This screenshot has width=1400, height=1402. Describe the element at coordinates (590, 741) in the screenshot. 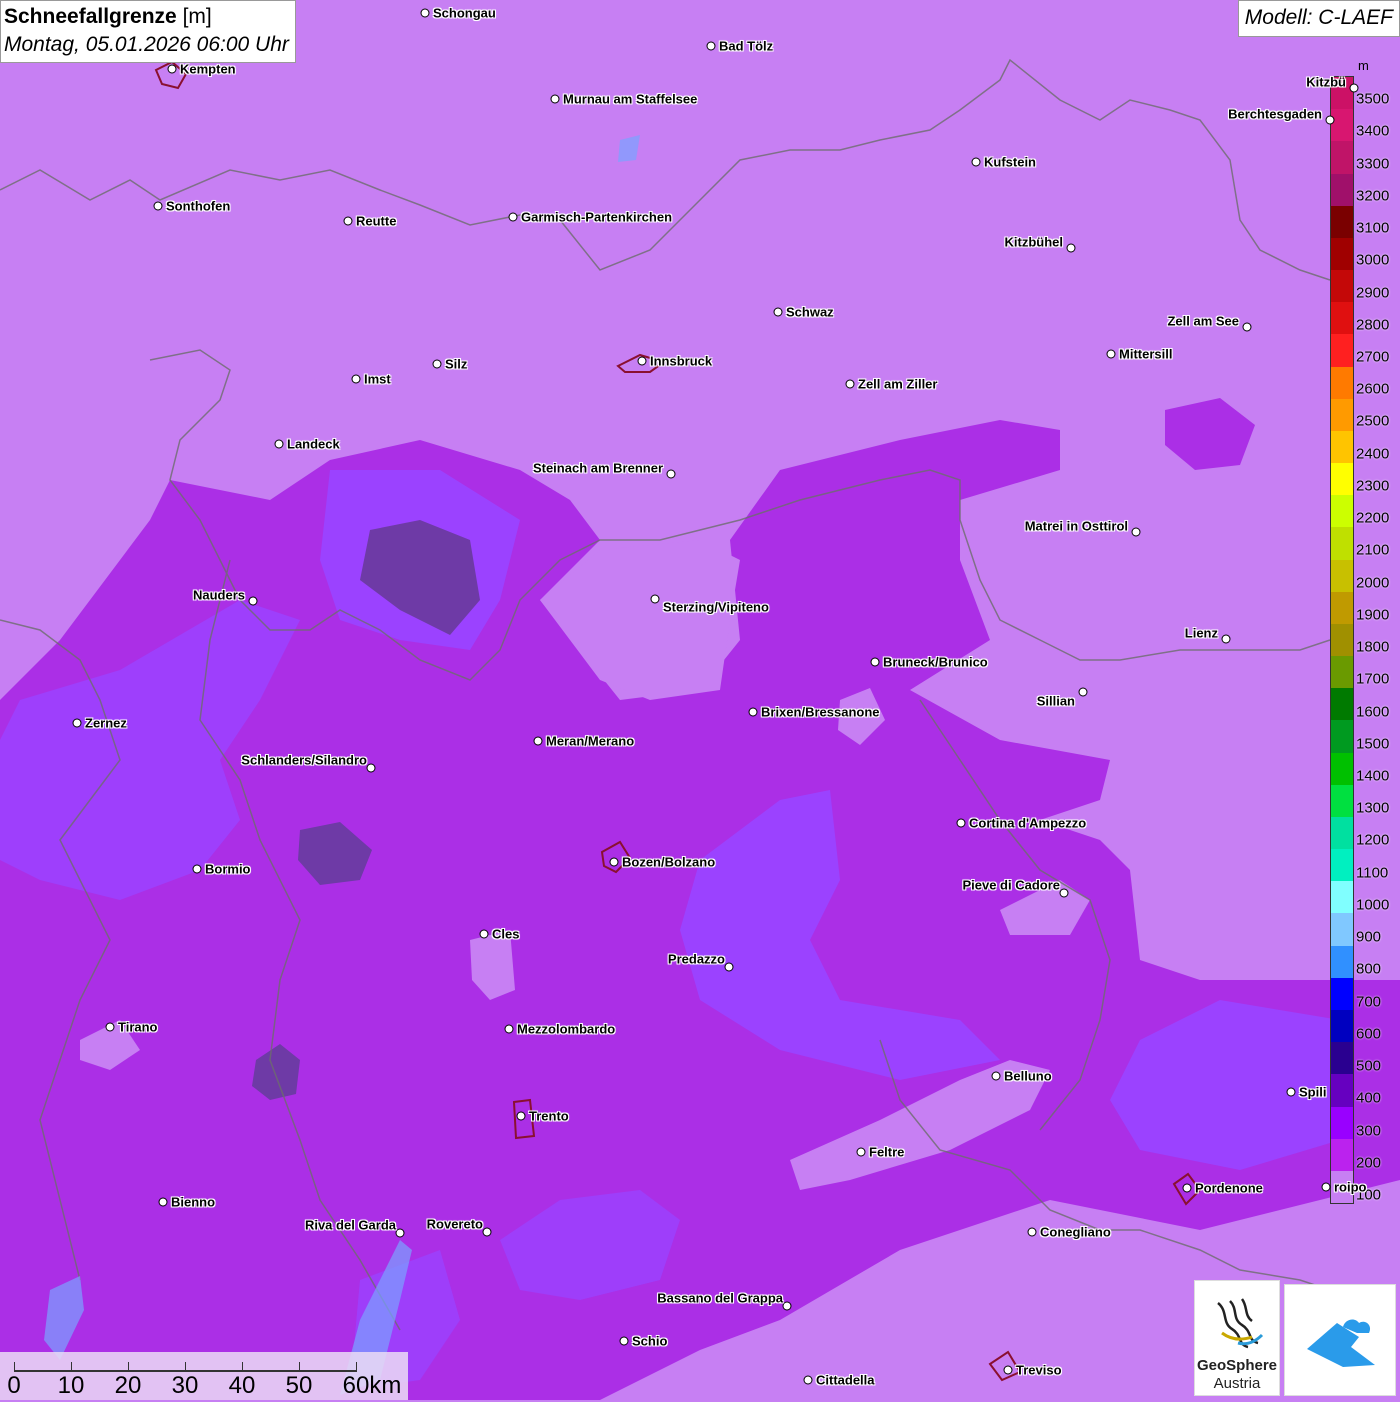

I see `city-label: Meran/Merano` at that location.